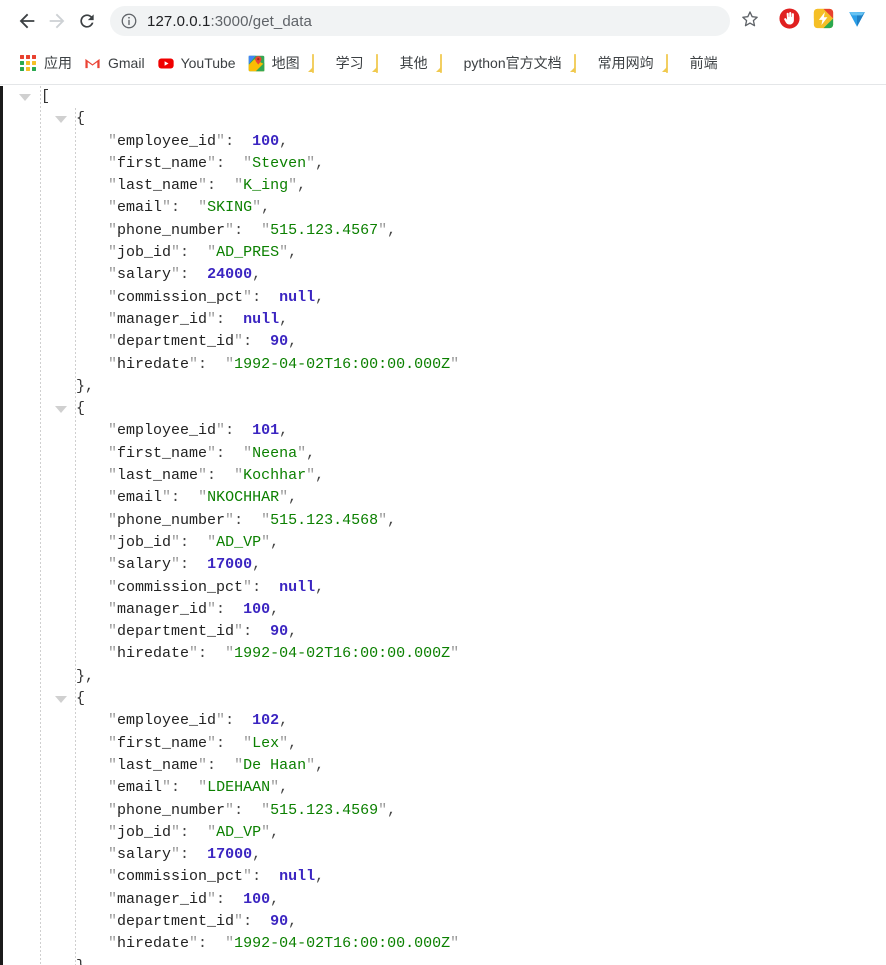  Describe the element at coordinates (153, 364) in the screenshot. I see `json-key: hiredate` at that location.